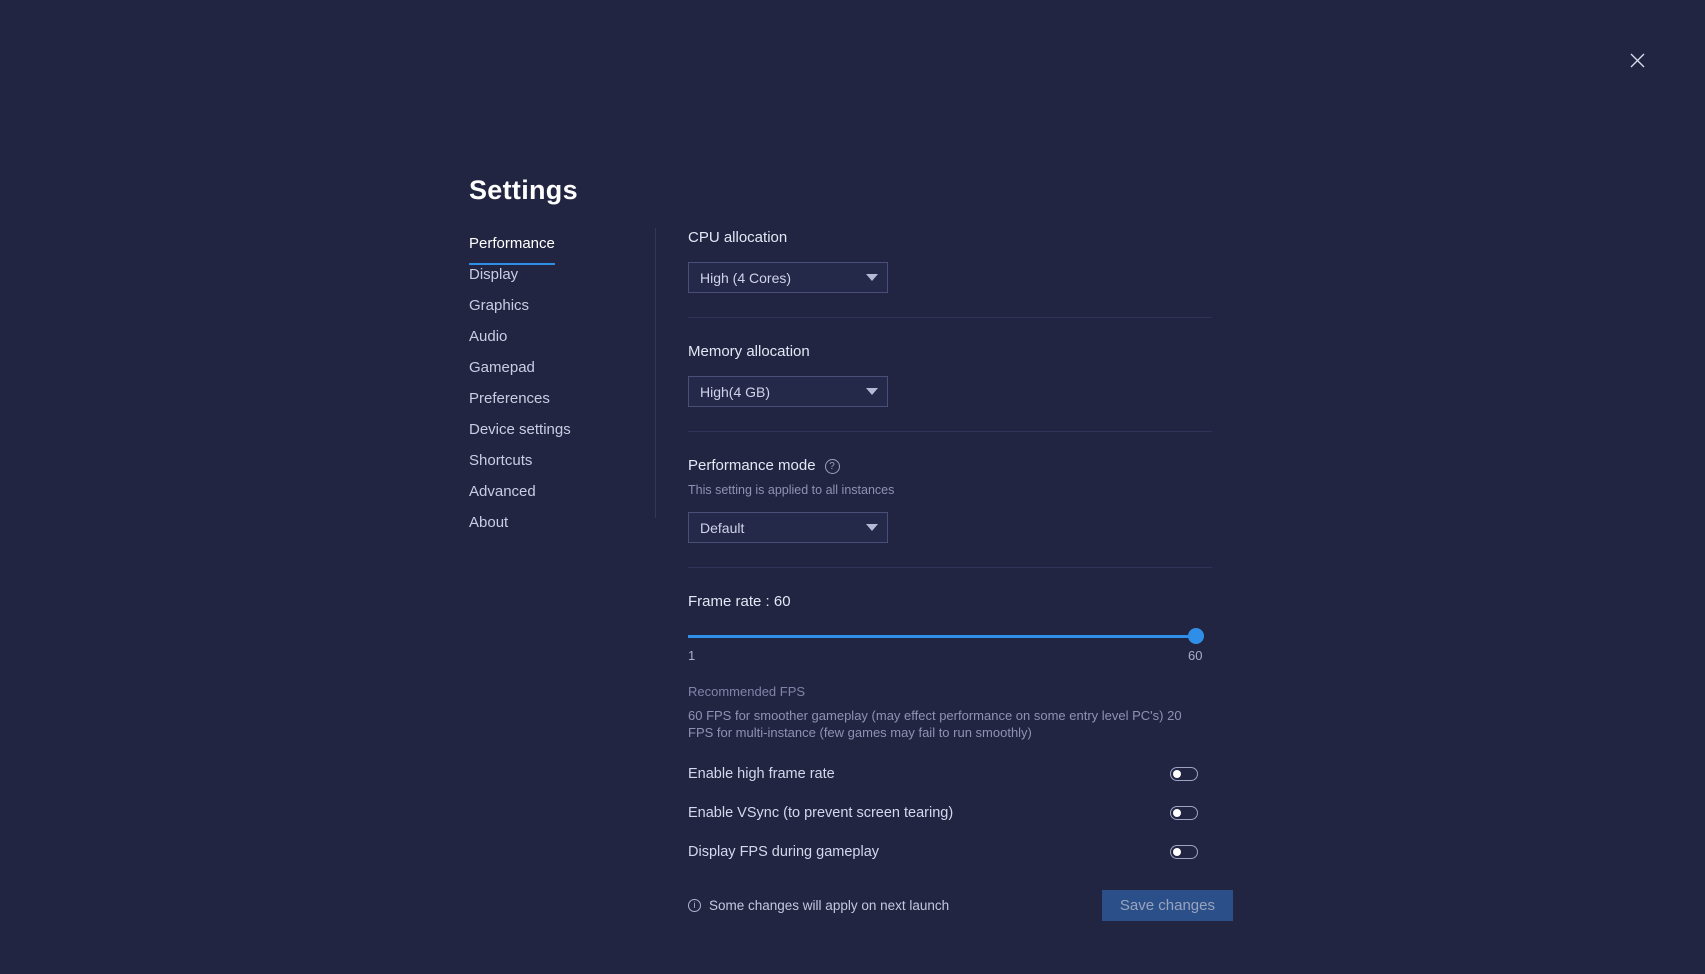 Image resolution: width=1705 pixels, height=974 pixels. What do you see at coordinates (788, 391) in the screenshot?
I see `memory-allocation-select: High(4 GB)` at bounding box center [788, 391].